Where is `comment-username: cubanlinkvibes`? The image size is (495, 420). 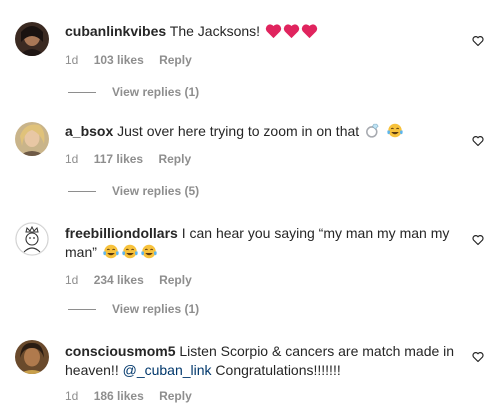 comment-username: cubanlinkvibes is located at coordinates (115, 31).